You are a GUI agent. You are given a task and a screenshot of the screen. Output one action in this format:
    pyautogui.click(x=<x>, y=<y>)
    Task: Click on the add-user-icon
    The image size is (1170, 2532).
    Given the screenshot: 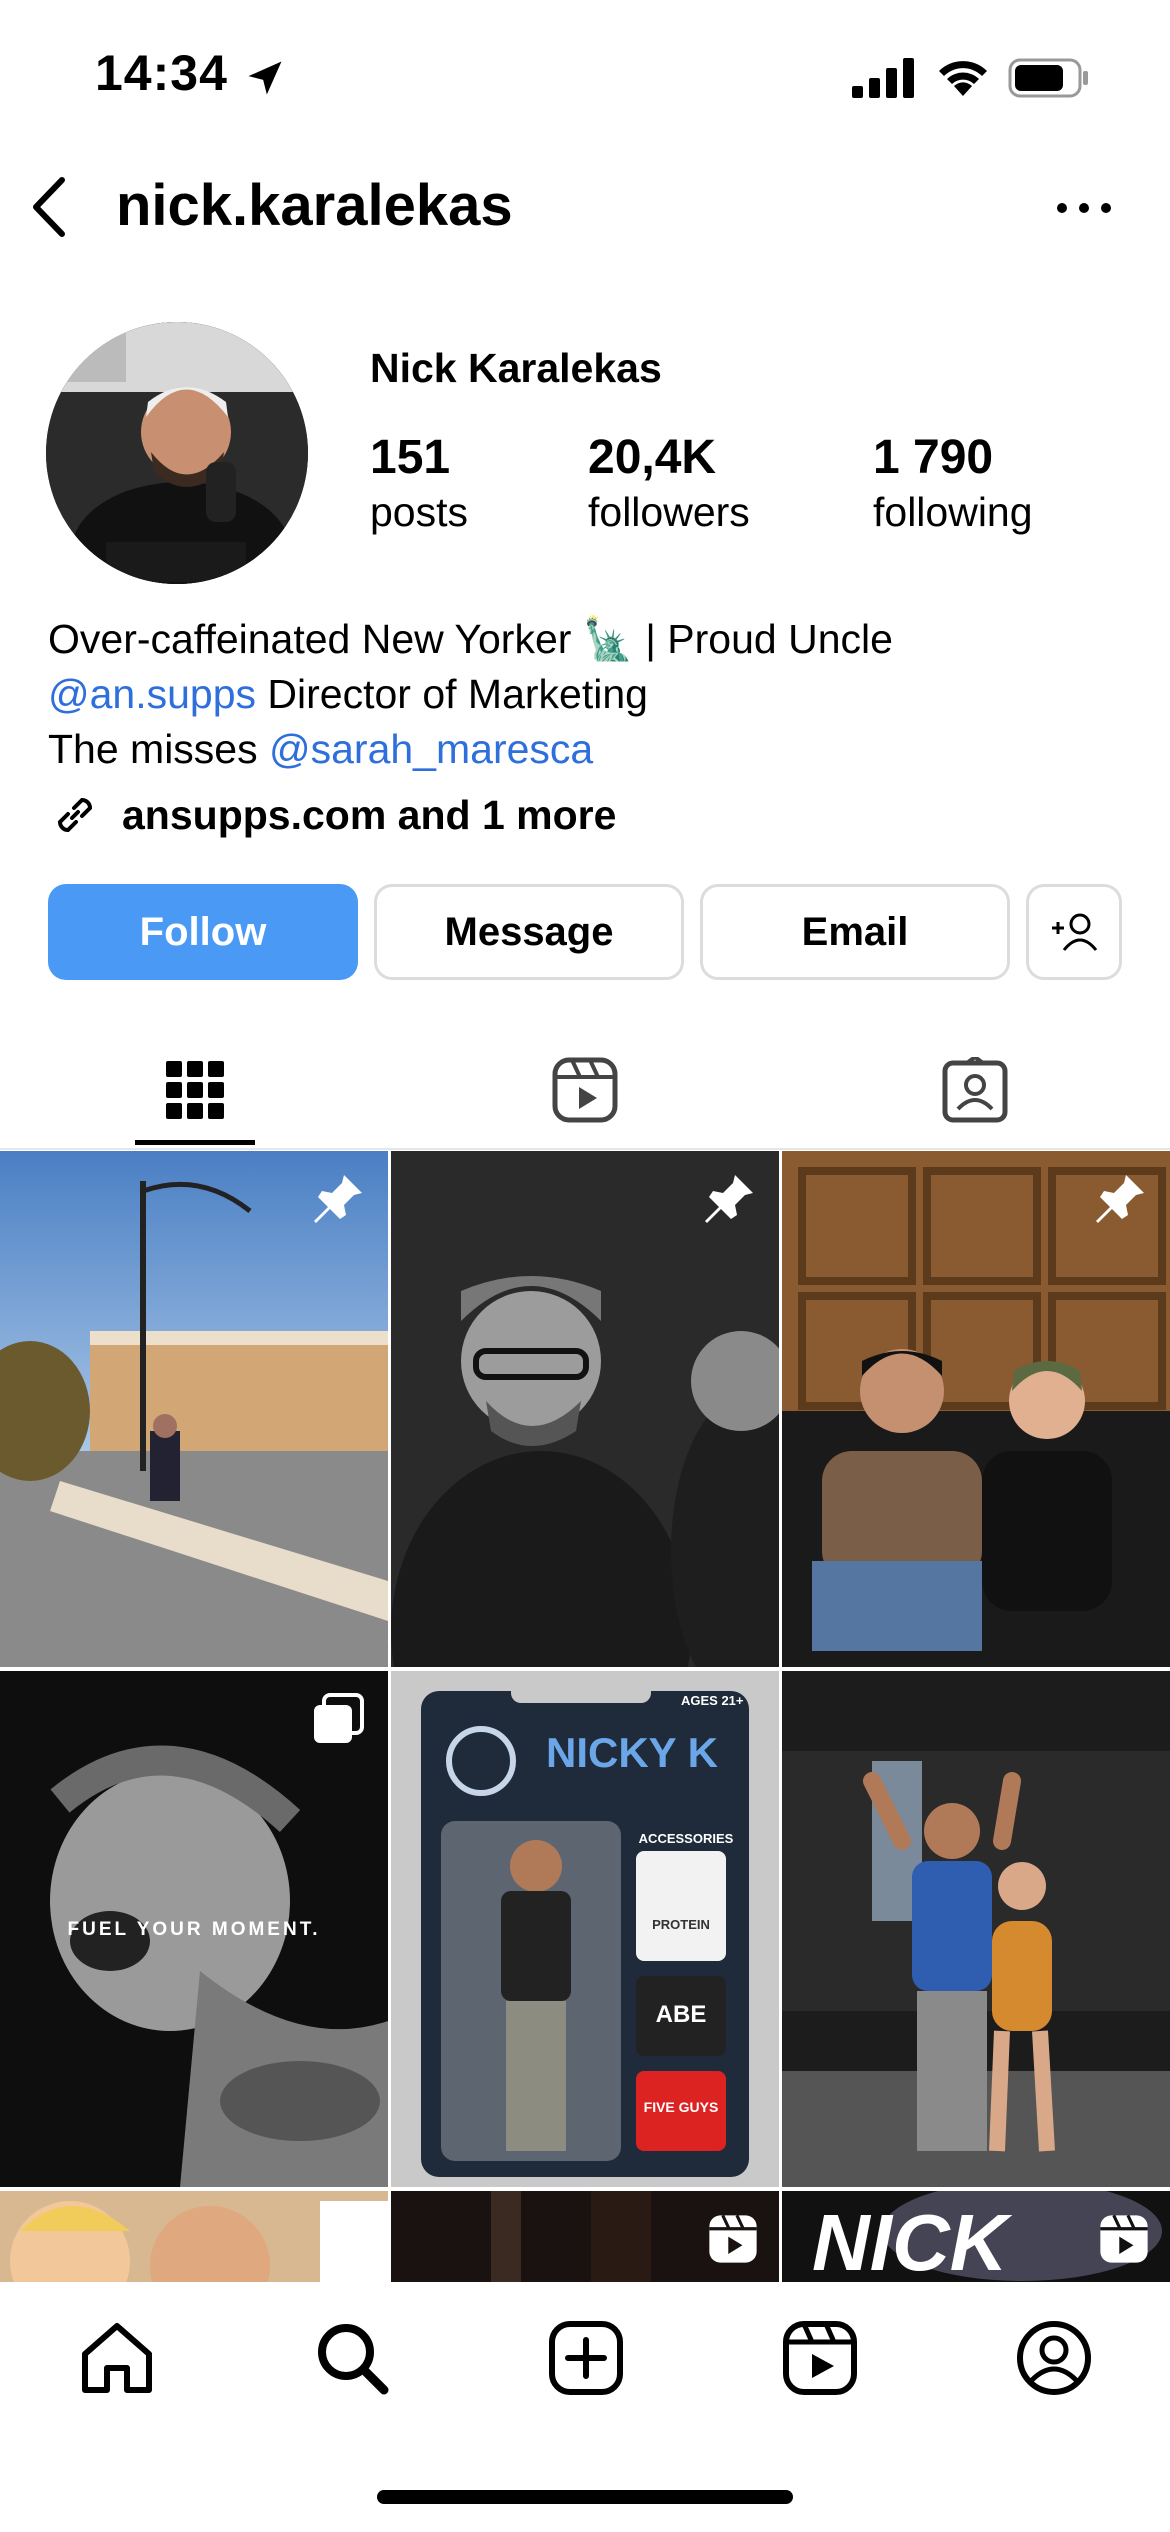 What is the action you would take?
    pyautogui.click(x=1075, y=932)
    